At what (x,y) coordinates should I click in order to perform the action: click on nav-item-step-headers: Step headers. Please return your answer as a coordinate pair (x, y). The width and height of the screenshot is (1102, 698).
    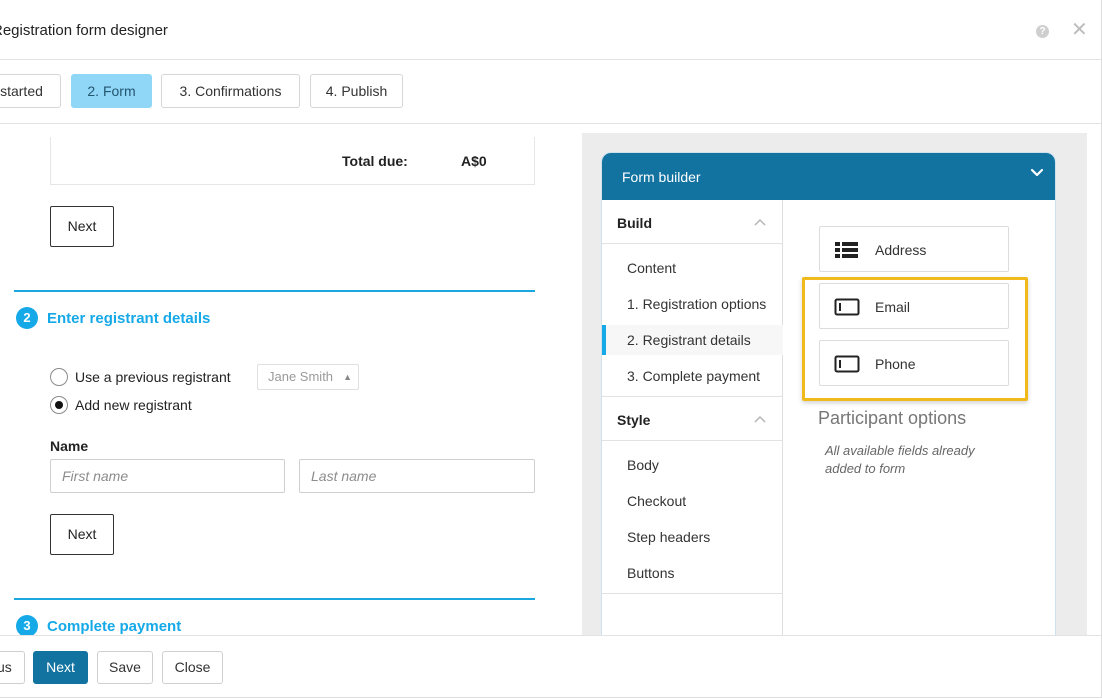
    Looking at the image, I should click on (692, 537).